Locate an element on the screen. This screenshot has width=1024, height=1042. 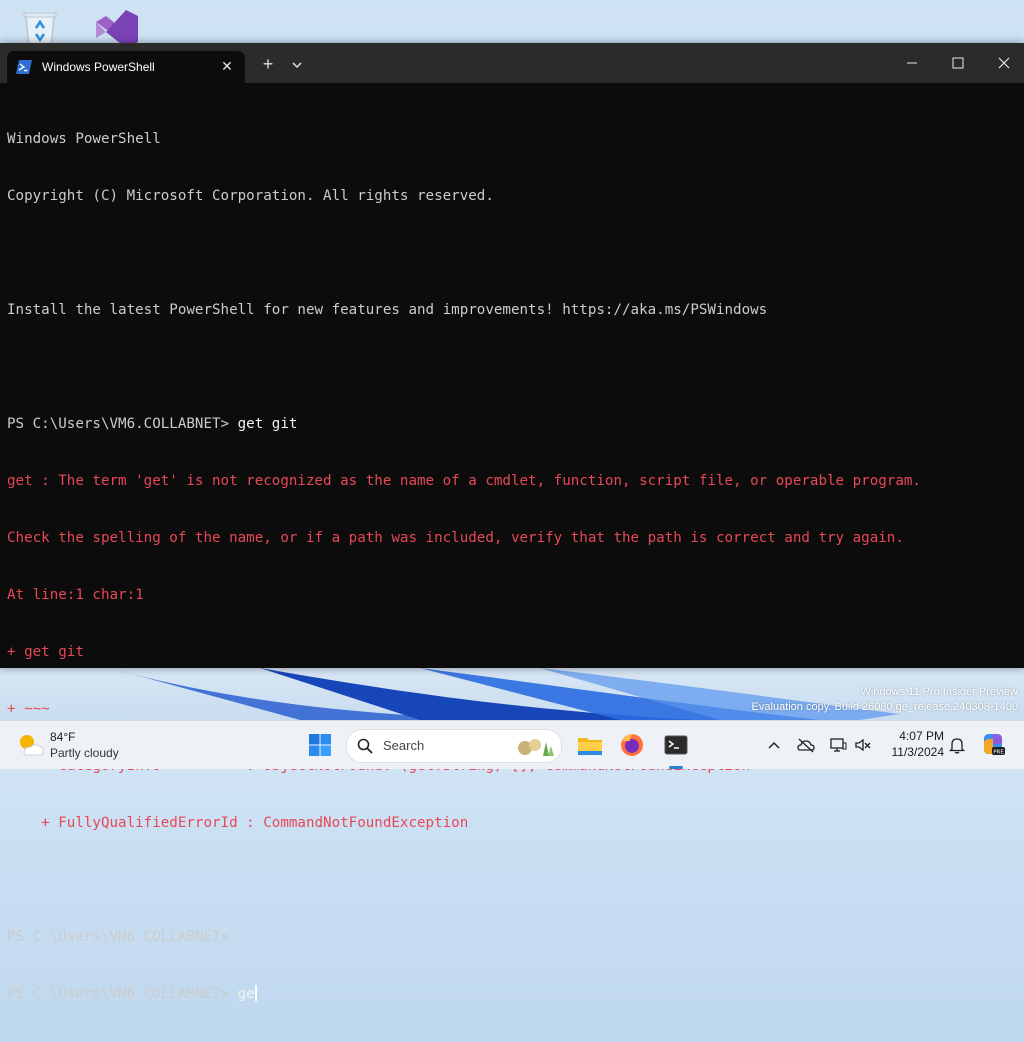
copilot-icon: PRE is located at coordinates (993, 744).